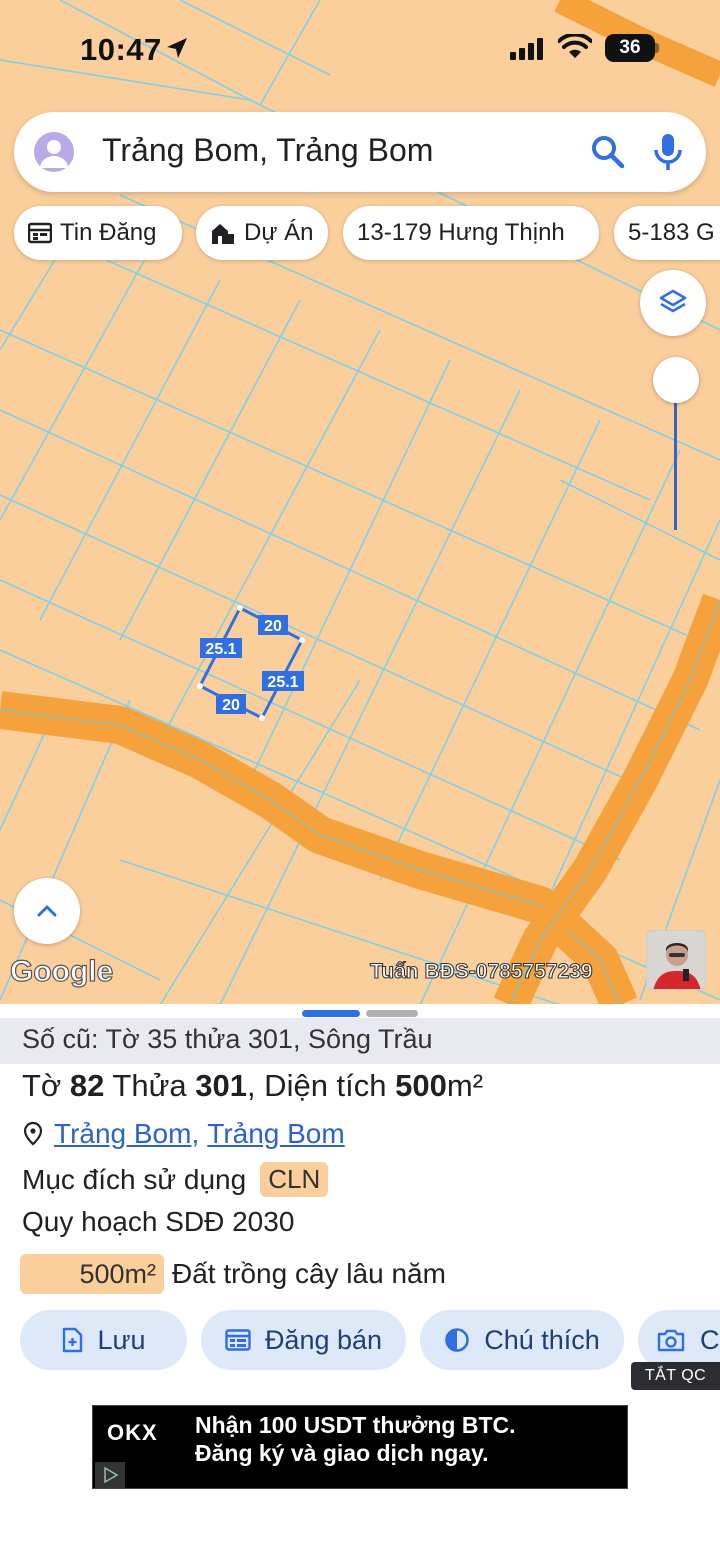 This screenshot has width=720, height=1560. What do you see at coordinates (275, 1134) in the screenshot?
I see `address-link-town: Trảng Bom` at bounding box center [275, 1134].